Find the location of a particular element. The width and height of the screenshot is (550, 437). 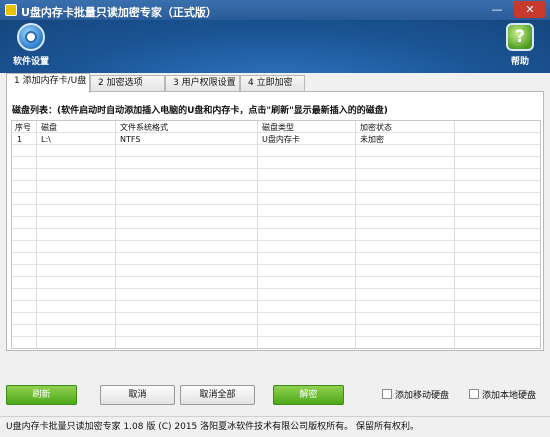

settings-label: 软件设置 is located at coordinates (30, 62).